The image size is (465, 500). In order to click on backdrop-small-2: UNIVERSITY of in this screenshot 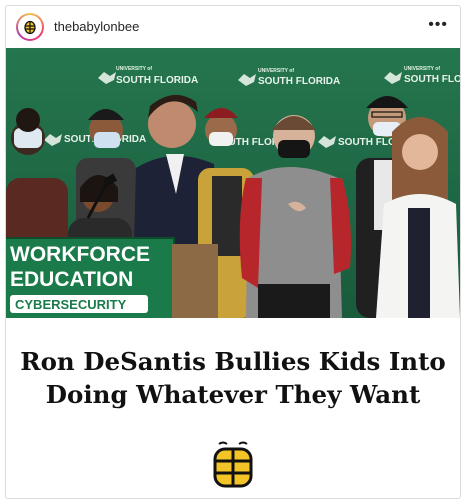, I will do `click(276, 71)`.